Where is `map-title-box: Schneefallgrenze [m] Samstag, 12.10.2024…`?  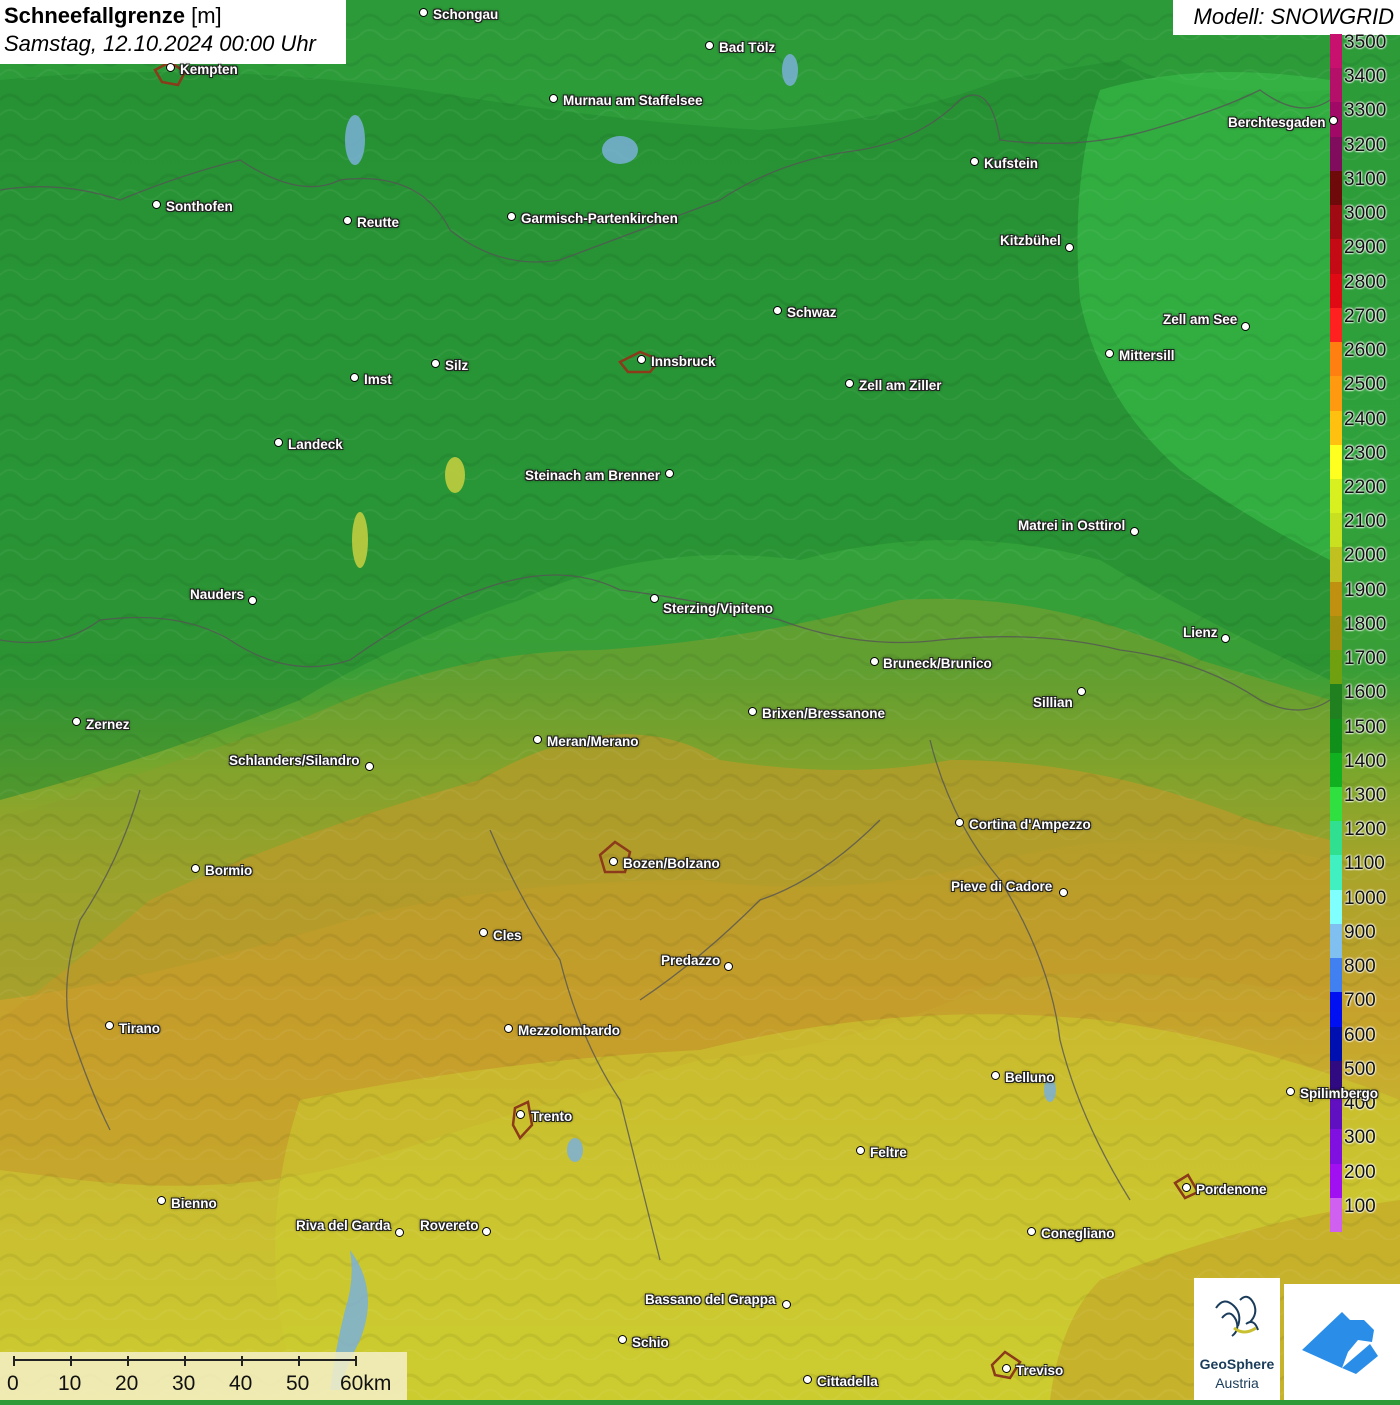
map-title-box: Schneefallgrenze [m] Samstag, 12.10.2024… is located at coordinates (173, 32).